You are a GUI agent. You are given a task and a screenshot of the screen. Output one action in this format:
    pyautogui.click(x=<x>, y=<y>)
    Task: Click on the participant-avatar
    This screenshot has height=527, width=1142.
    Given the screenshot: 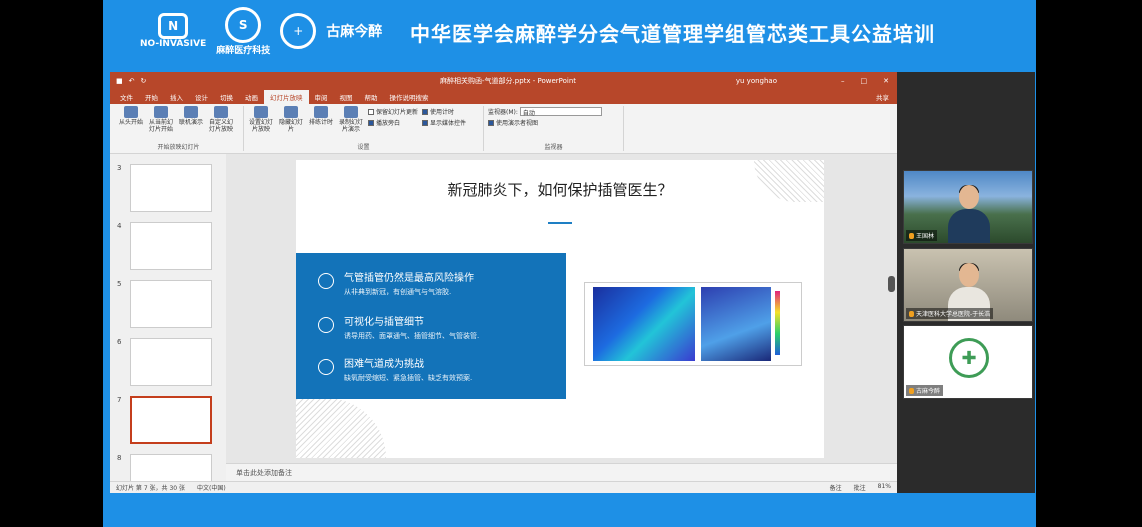 What is the action you would take?
    pyautogui.click(x=969, y=214)
    